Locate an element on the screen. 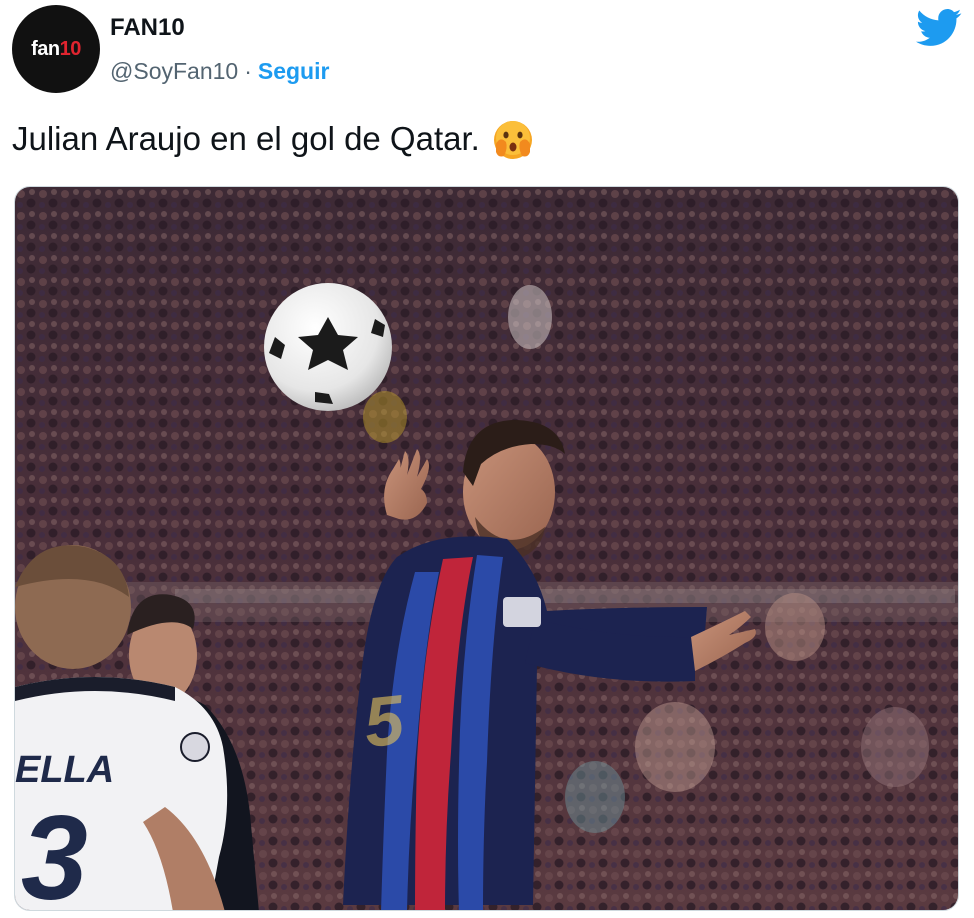  avatar-logo: fan10 is located at coordinates (56, 49).